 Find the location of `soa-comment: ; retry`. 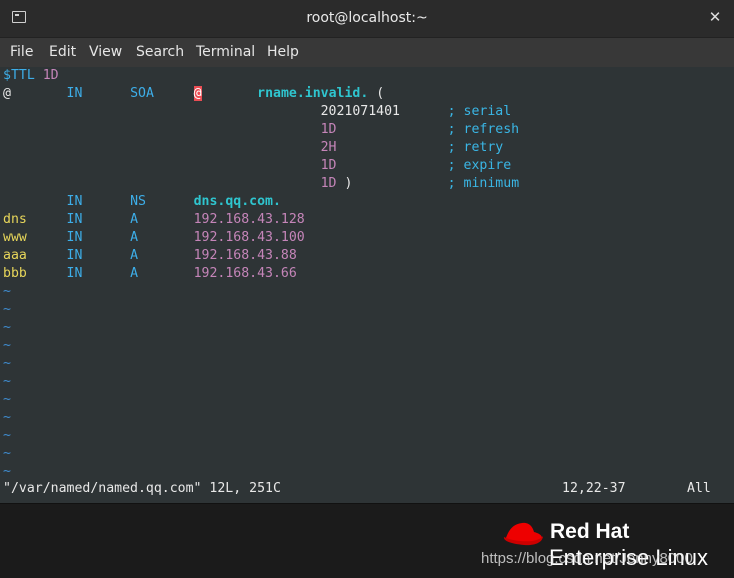

soa-comment: ; retry is located at coordinates (475, 147).